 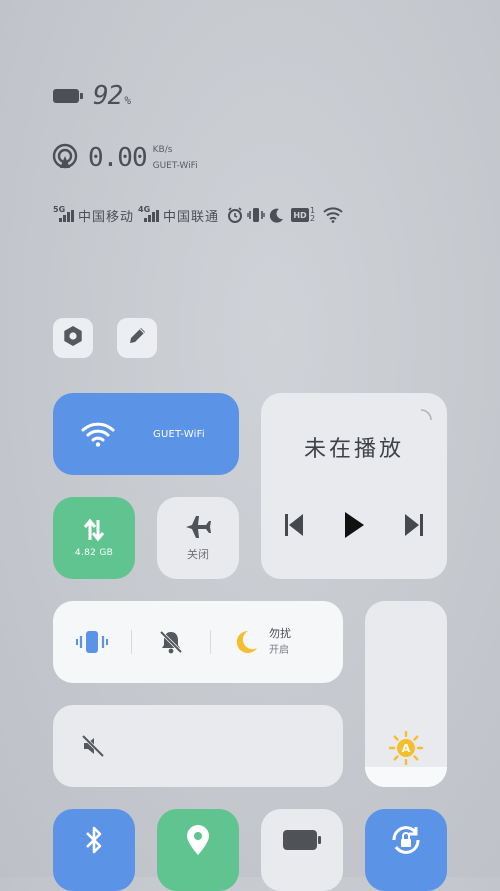 I want to click on vibrate-mode-button, so click(x=92, y=642).